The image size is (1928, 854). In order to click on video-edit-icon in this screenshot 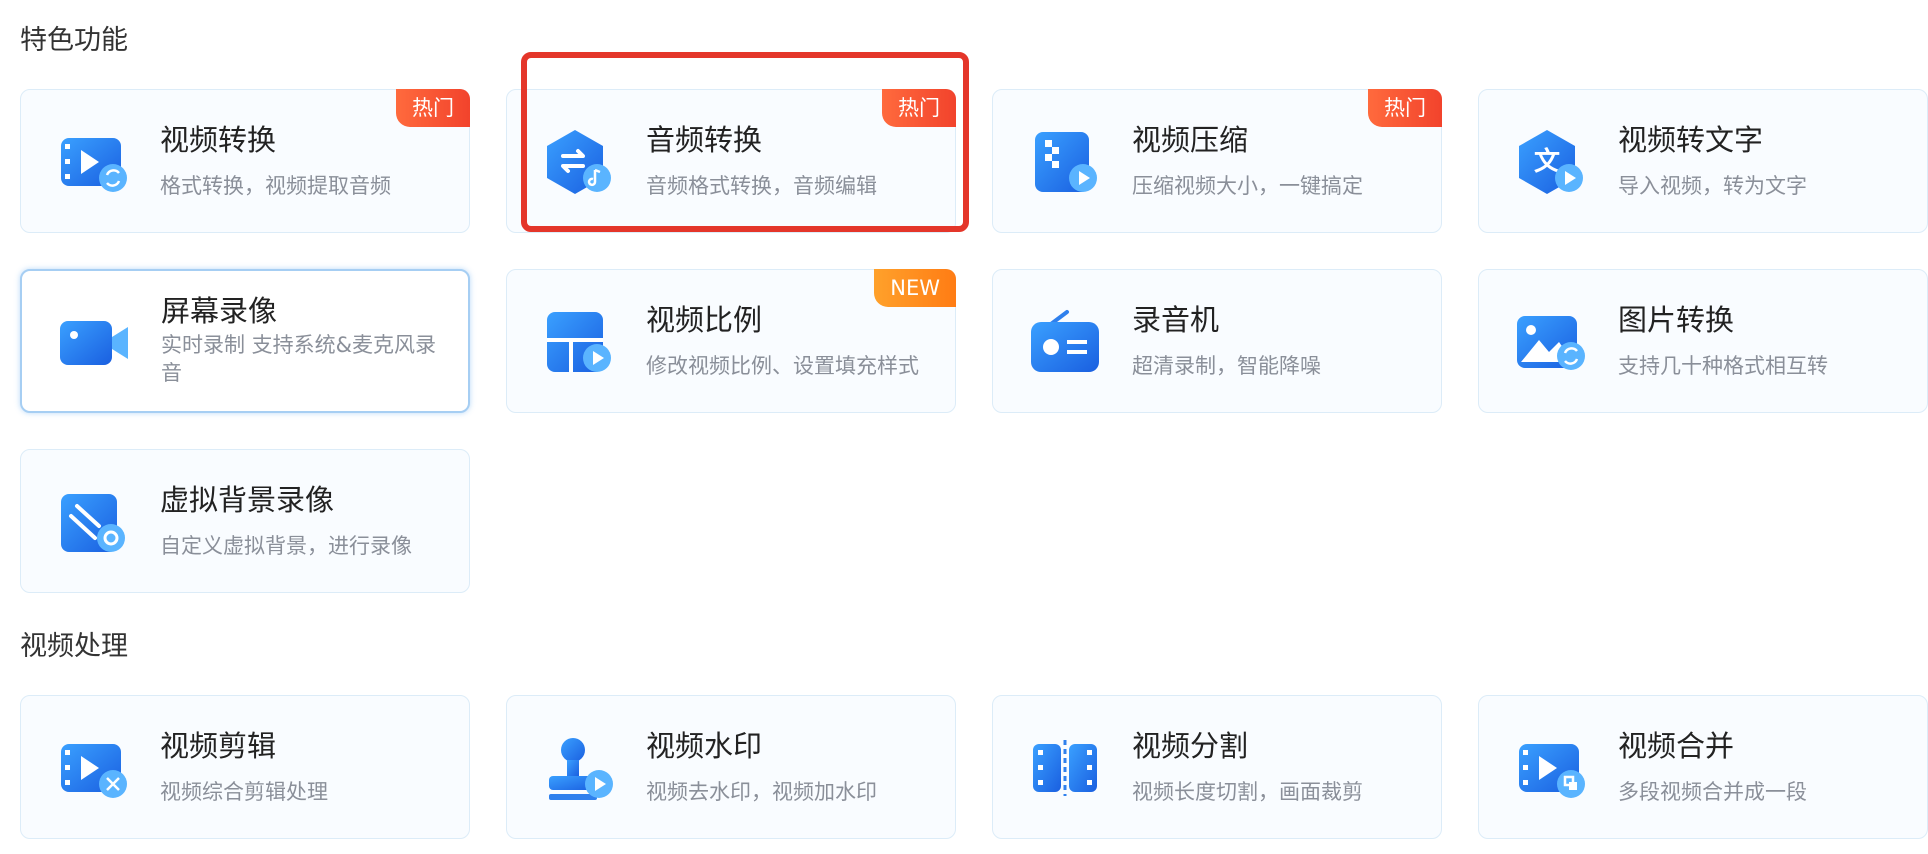, I will do `click(94, 771)`.